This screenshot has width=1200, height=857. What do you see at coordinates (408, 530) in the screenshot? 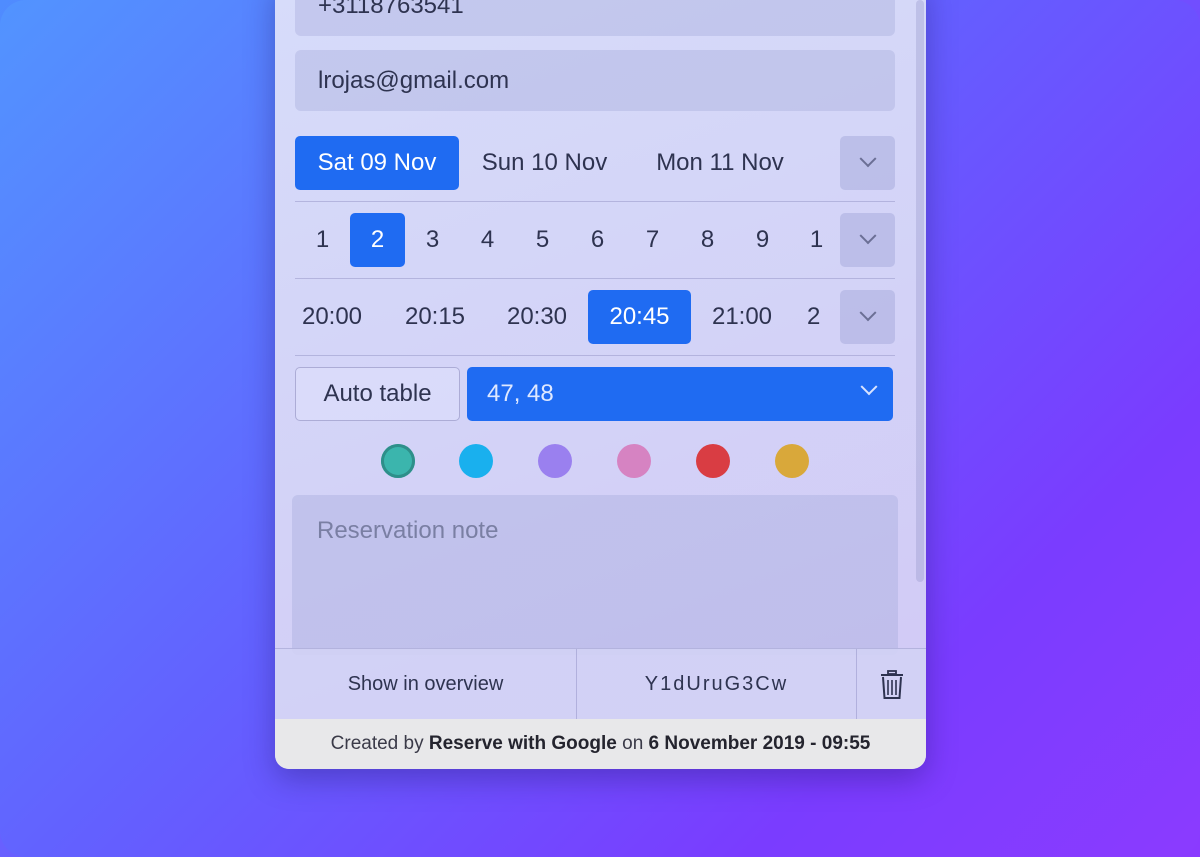
I see `note-placeholder: Reservation note` at bounding box center [408, 530].